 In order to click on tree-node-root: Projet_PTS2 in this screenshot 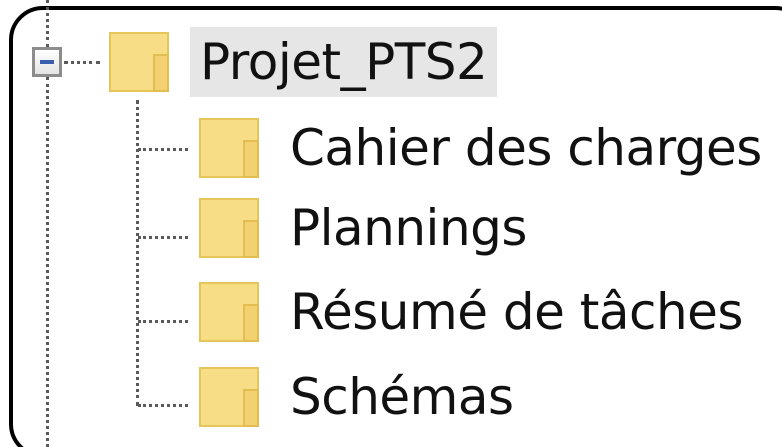, I will do `click(303, 62)`.